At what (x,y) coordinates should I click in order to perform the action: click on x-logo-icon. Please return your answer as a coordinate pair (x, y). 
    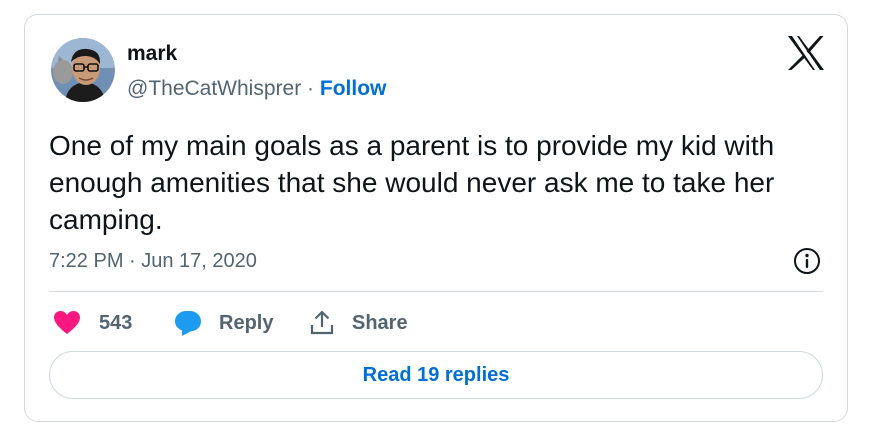
    Looking at the image, I should click on (806, 53).